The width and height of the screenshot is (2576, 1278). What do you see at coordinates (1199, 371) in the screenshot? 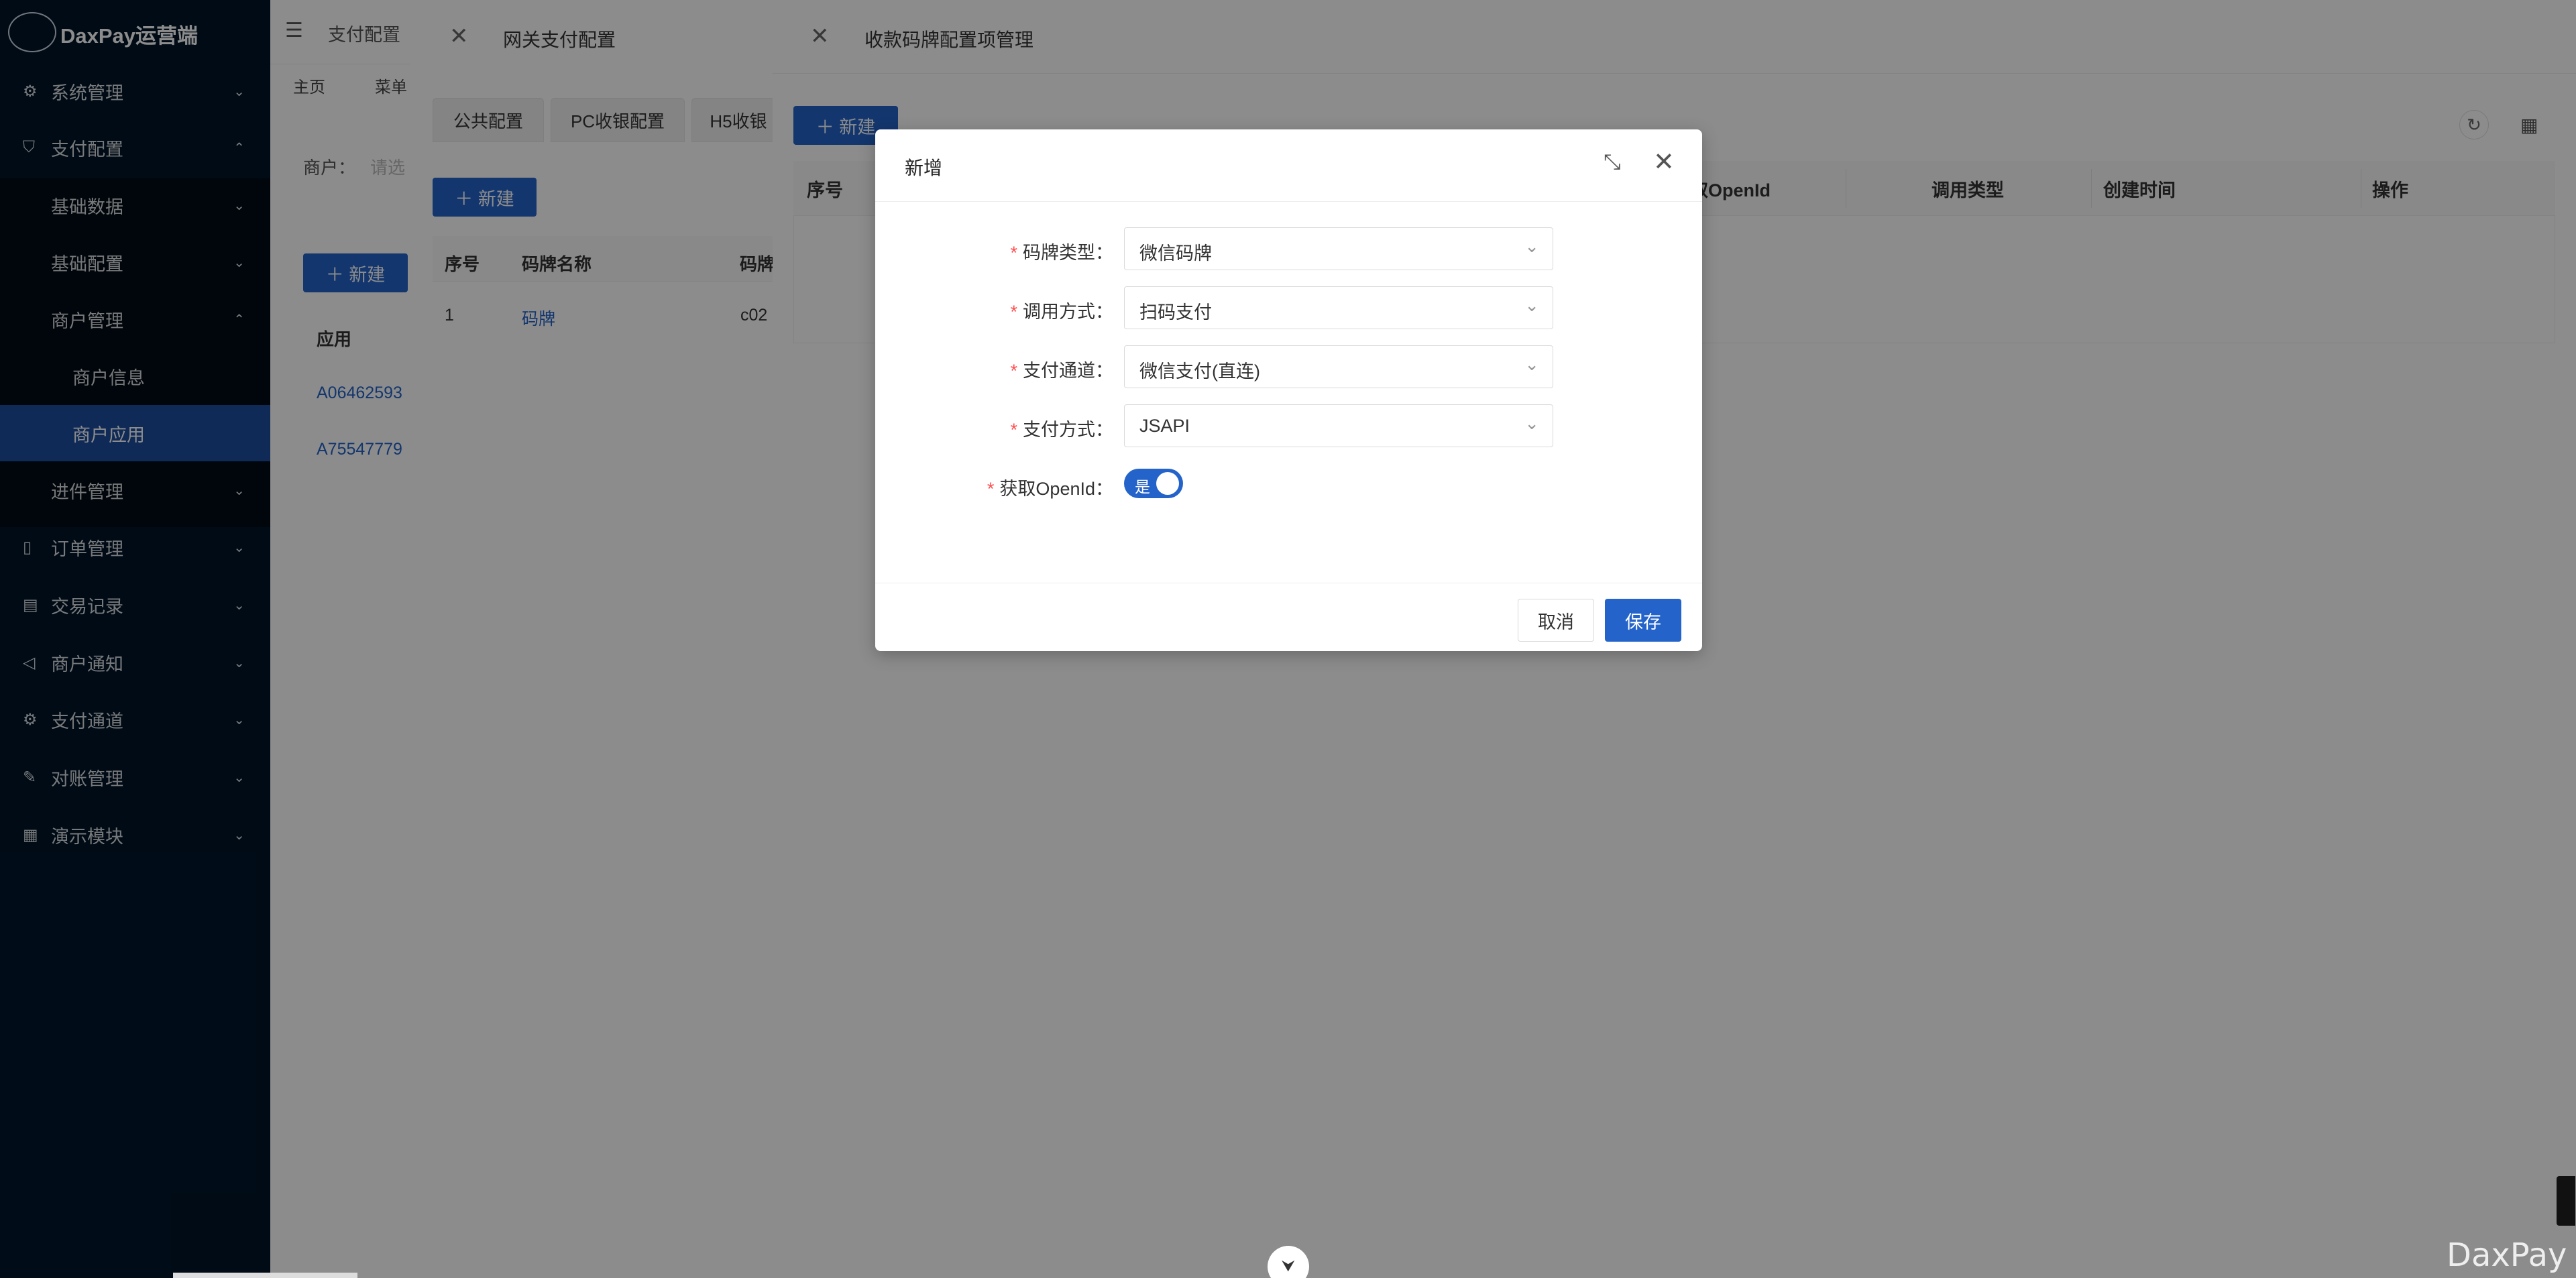
I see `select-value: 微信支付(直连)` at bounding box center [1199, 371].